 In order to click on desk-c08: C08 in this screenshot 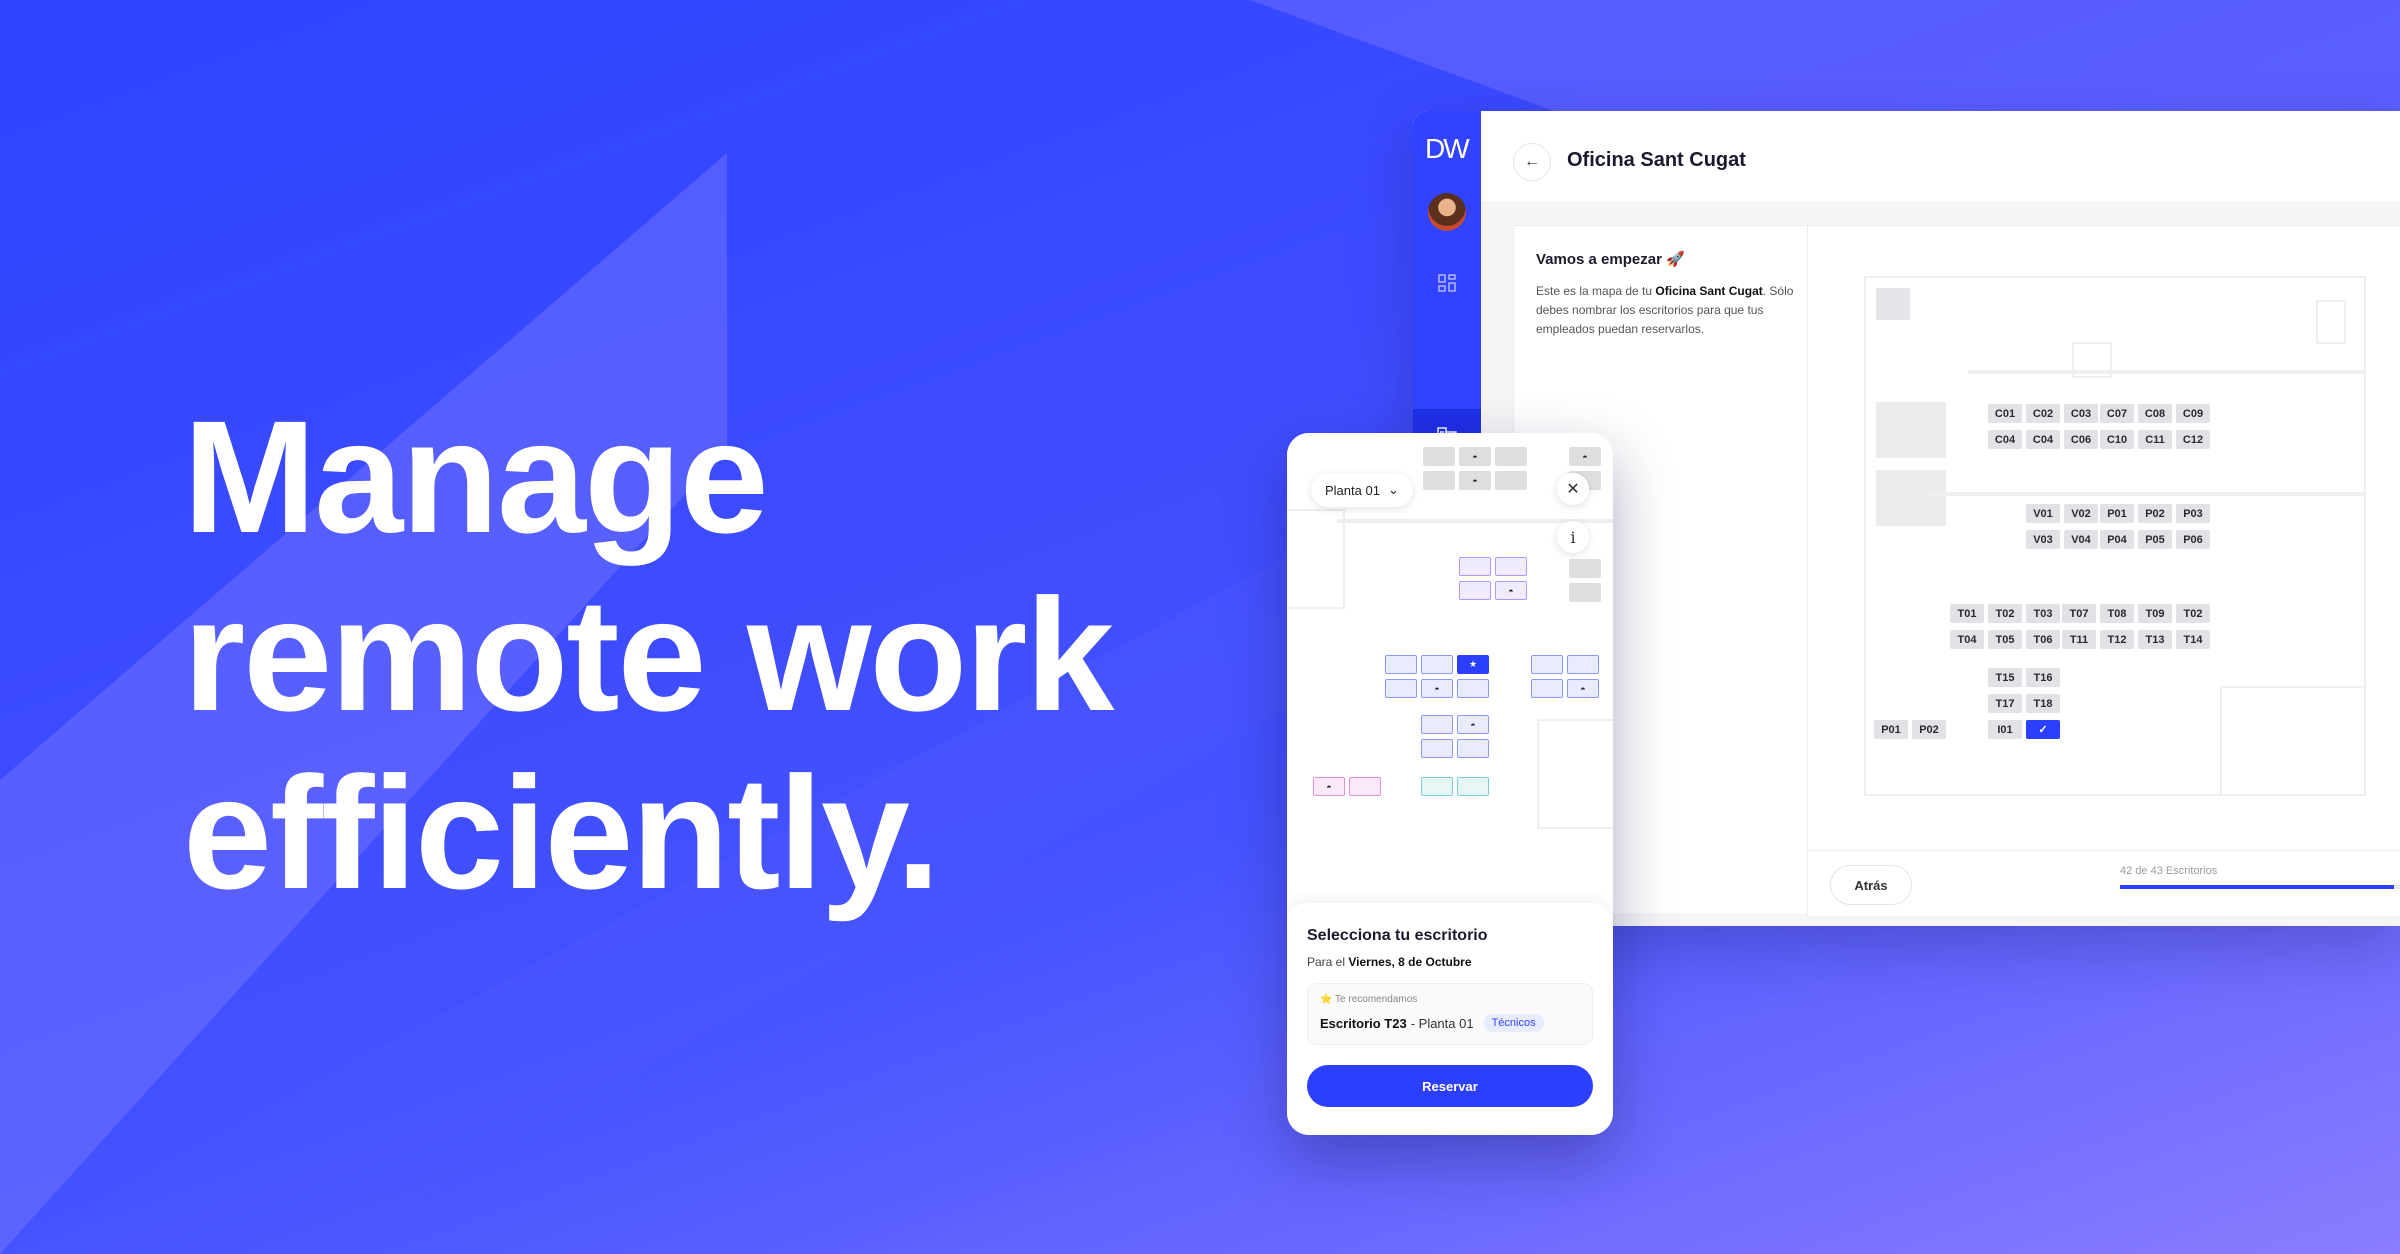, I will do `click(2155, 413)`.